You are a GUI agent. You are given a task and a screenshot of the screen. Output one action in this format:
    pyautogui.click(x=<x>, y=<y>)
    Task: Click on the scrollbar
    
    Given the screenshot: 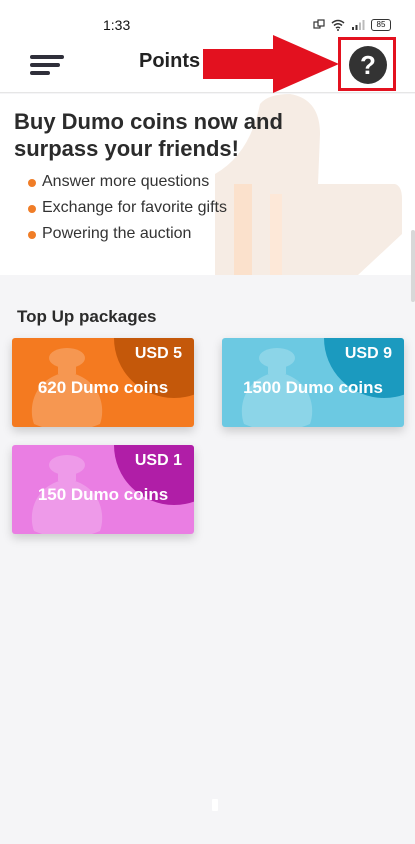 What is the action you would take?
    pyautogui.click(x=413, y=266)
    